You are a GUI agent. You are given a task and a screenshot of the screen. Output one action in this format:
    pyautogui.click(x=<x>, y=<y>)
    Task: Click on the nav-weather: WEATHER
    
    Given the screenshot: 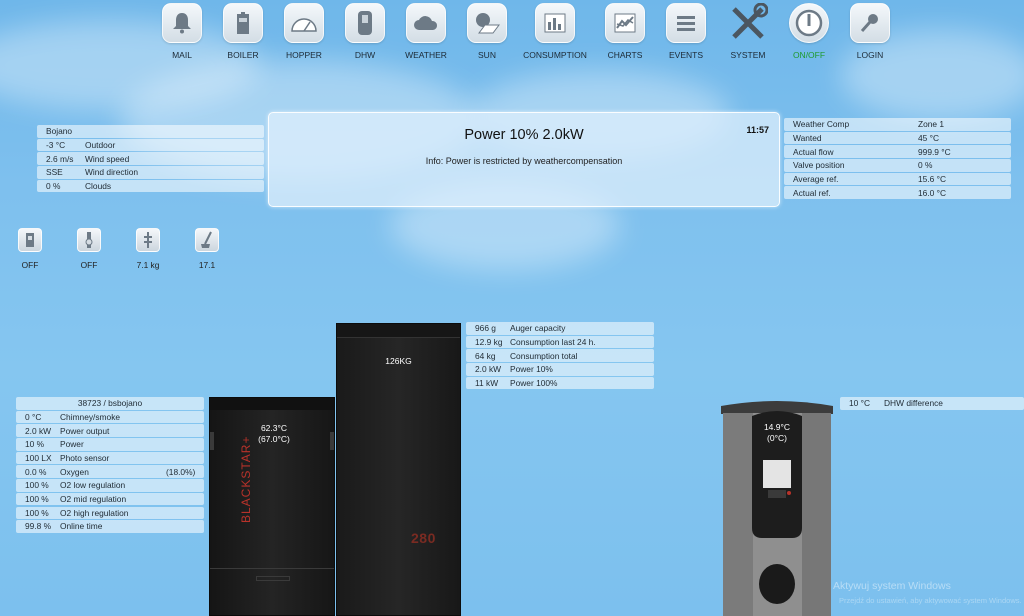 What is the action you would take?
    pyautogui.click(x=426, y=31)
    